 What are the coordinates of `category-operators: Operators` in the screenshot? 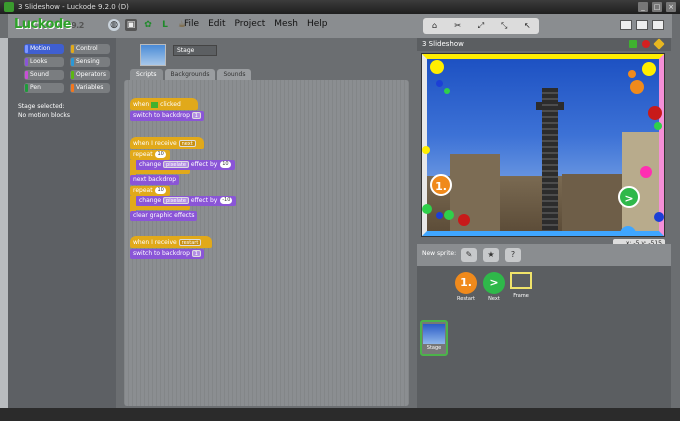 It's located at (90, 75).